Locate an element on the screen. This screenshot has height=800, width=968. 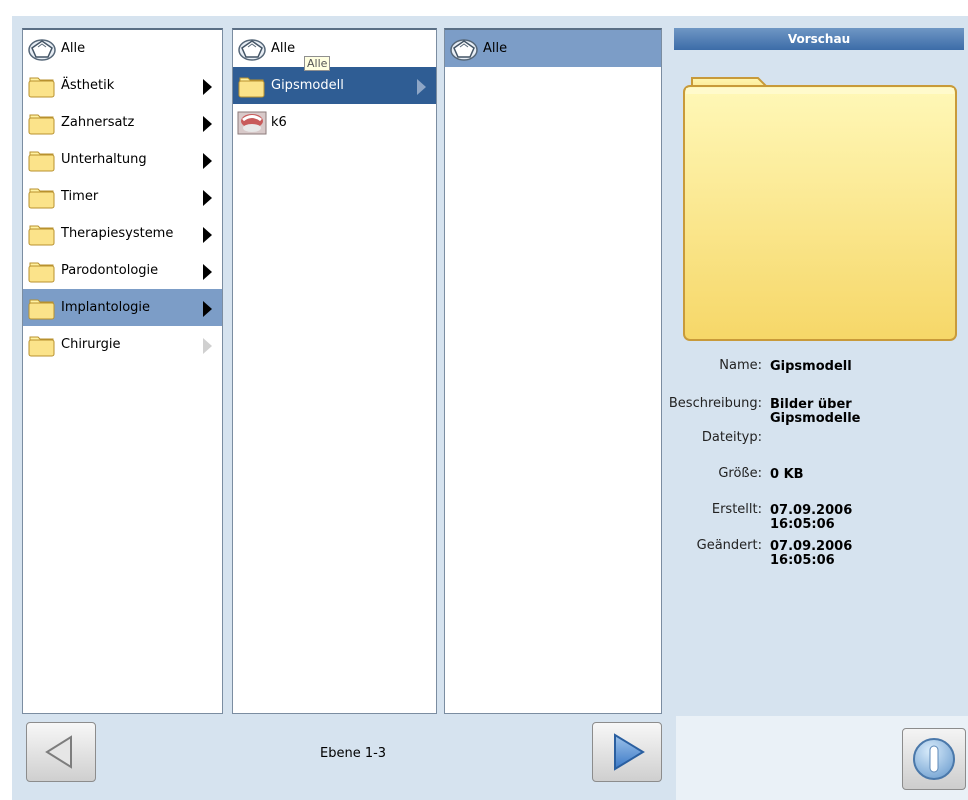
level-2-item: k6 is located at coordinates (334, 122).